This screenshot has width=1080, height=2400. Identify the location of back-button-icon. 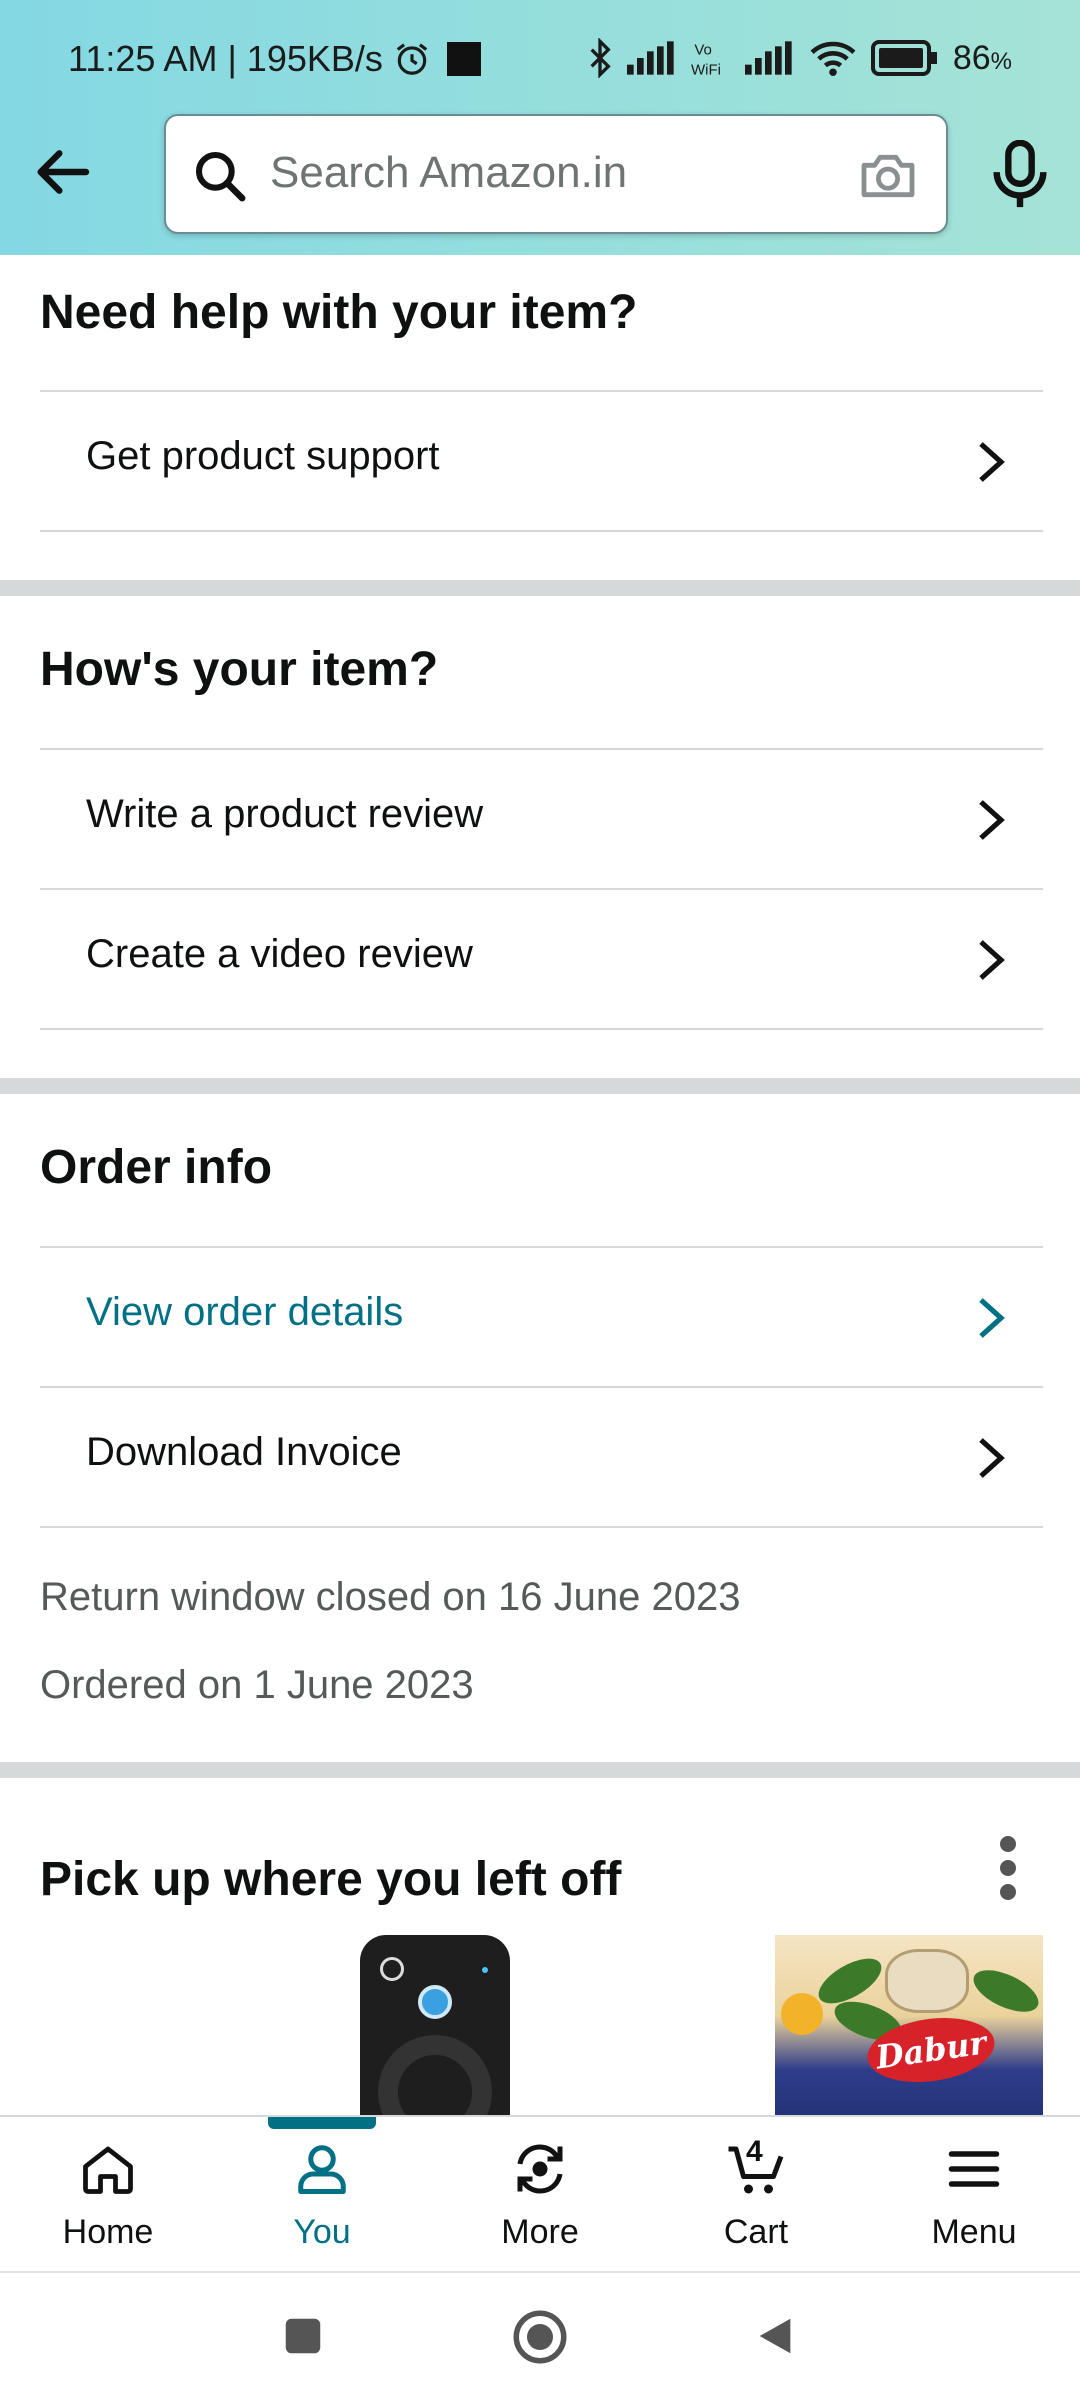
(775, 2336).